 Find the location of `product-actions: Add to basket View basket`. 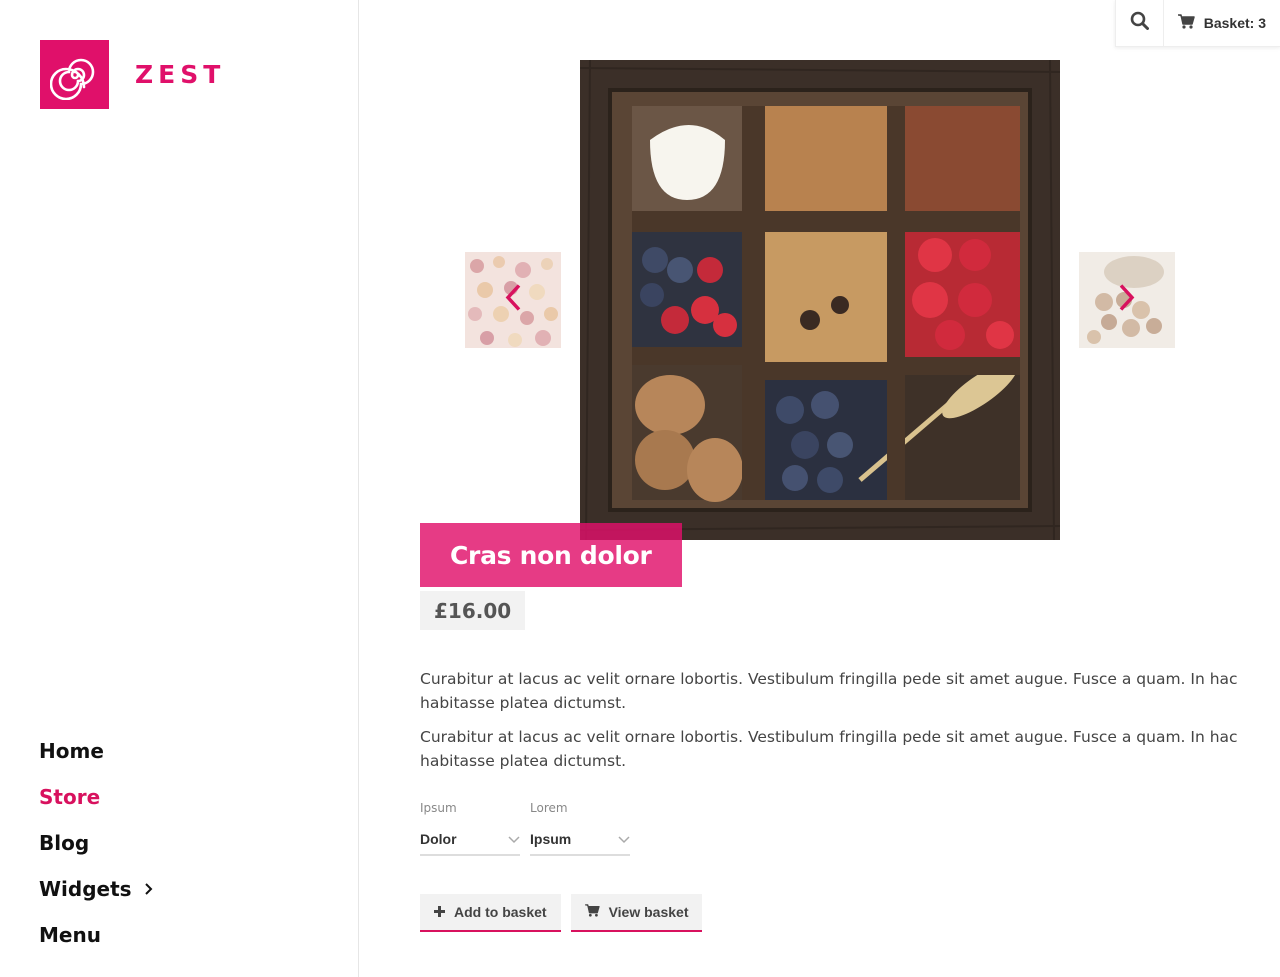

product-actions: Add to basket View basket is located at coordinates (566, 913).